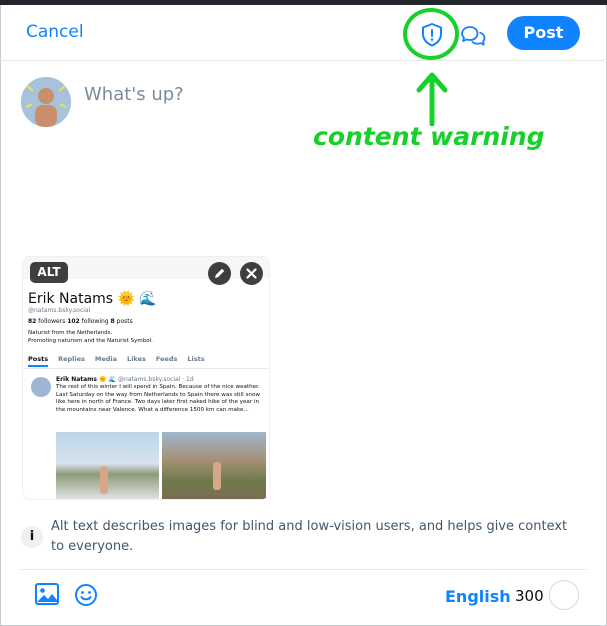  I want to click on post-button: Post, so click(543, 33).